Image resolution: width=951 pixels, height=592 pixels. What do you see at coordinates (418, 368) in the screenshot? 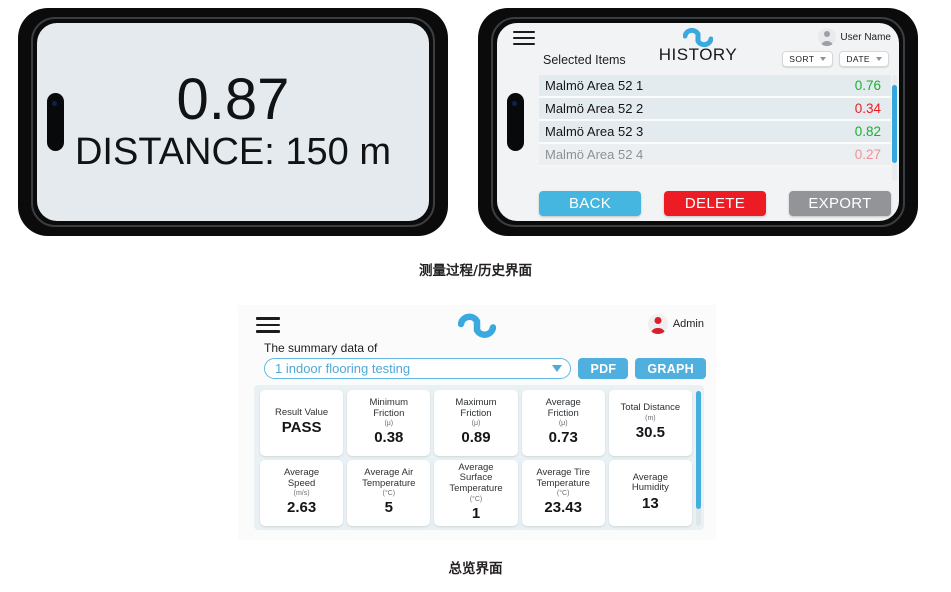
I see `testing-session-select: 1 indoor flooring testing` at bounding box center [418, 368].